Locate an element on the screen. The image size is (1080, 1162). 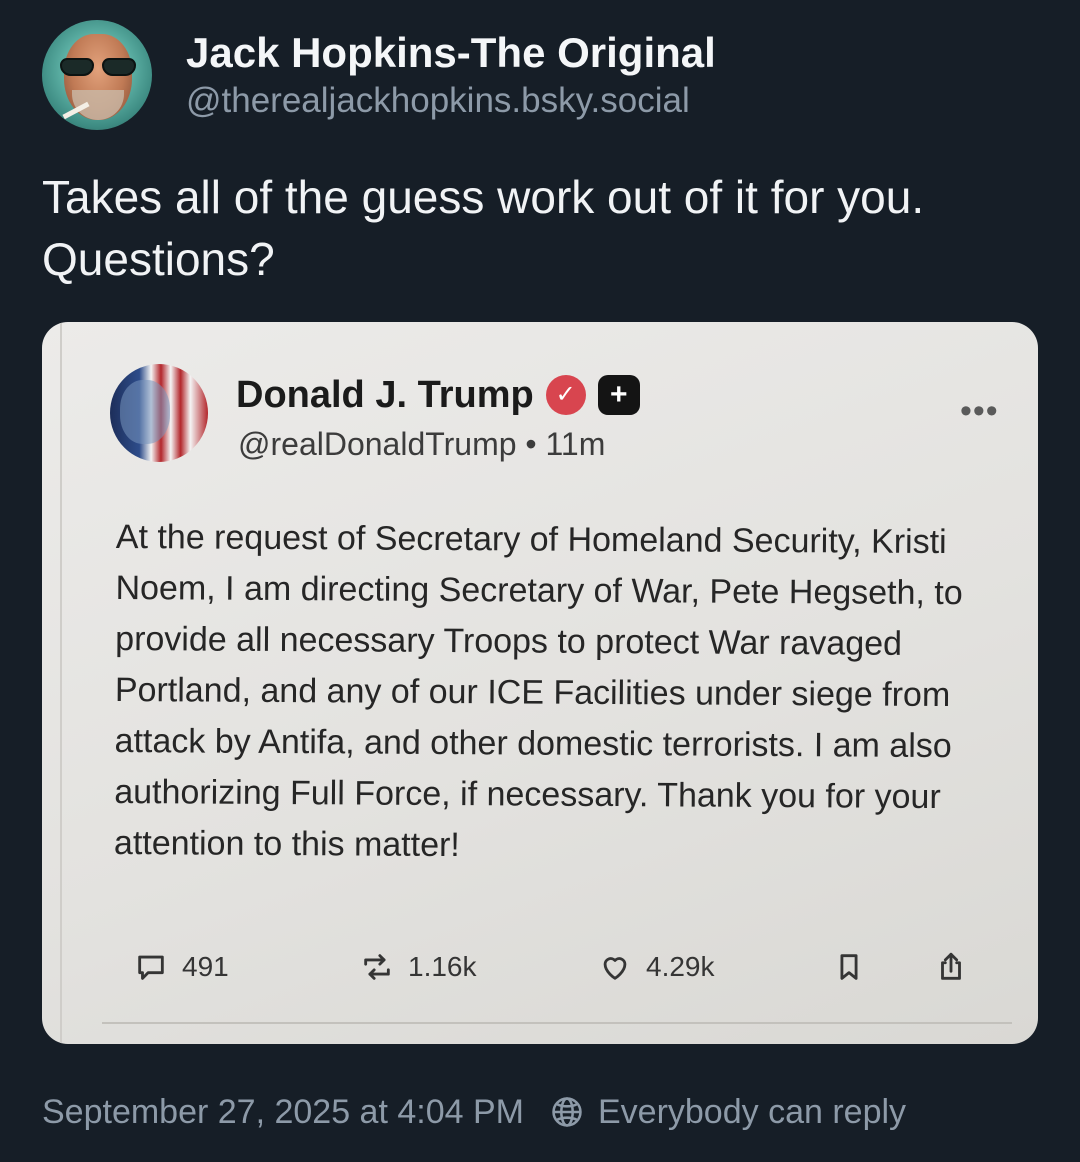
embedded-author-name-row: Donald J. Trump ✓ + is located at coordinates (438, 395).